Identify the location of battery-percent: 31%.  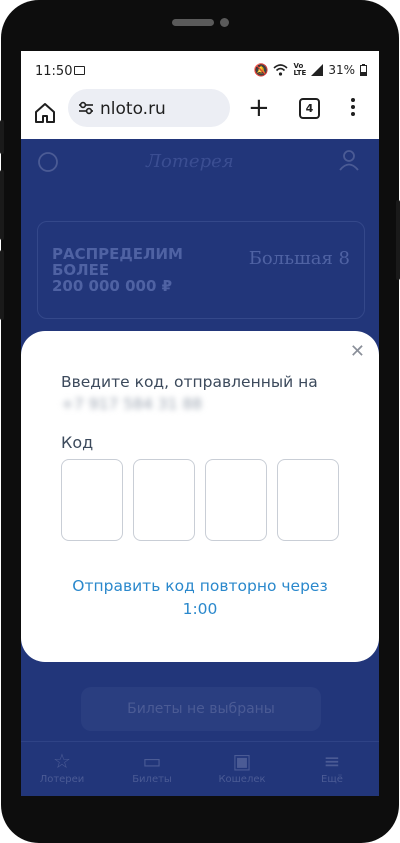
(341, 70).